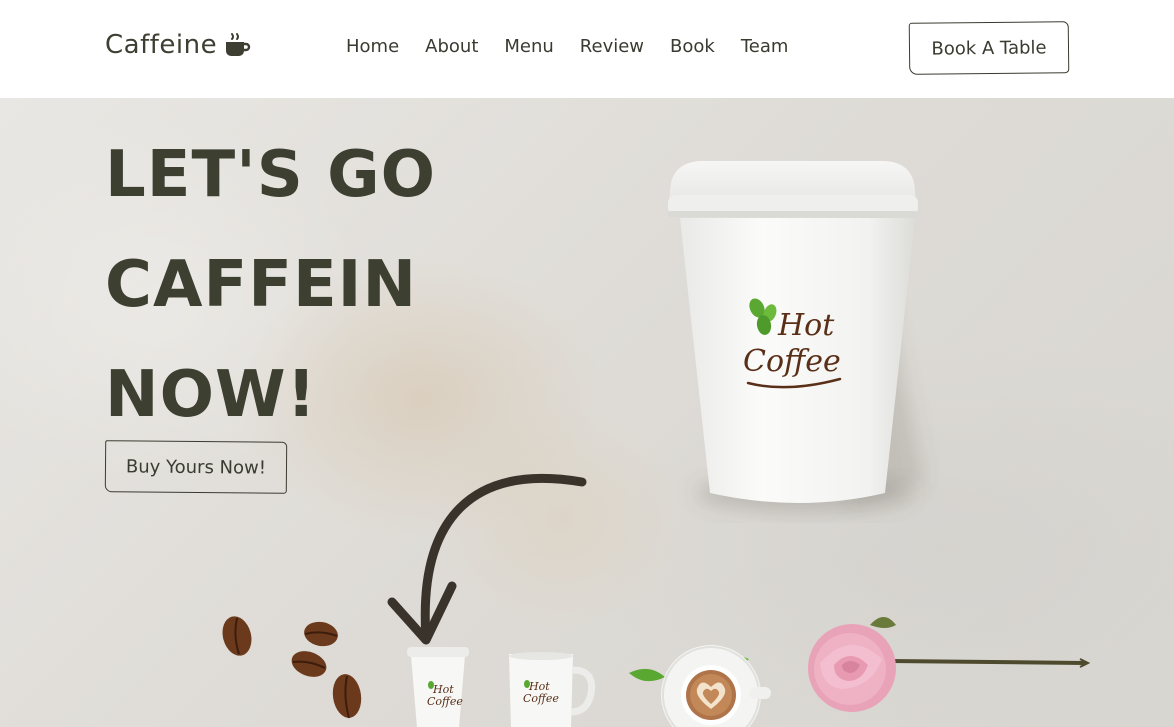 The width and height of the screenshot is (1174, 727). Describe the element at coordinates (438, 687) in the screenshot. I see `small-coffee-cup-image: Hot Coffee` at that location.